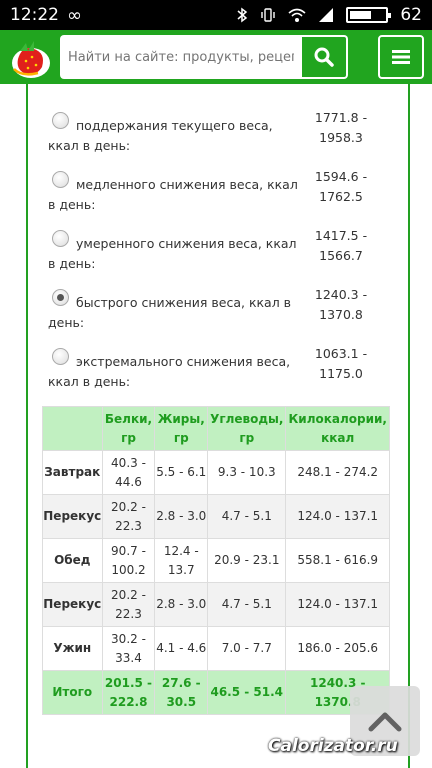 The image size is (432, 768). Describe the element at coordinates (173, 194) in the screenshot. I see `goal-label: медленного снижения веса, ккал в день:` at that location.